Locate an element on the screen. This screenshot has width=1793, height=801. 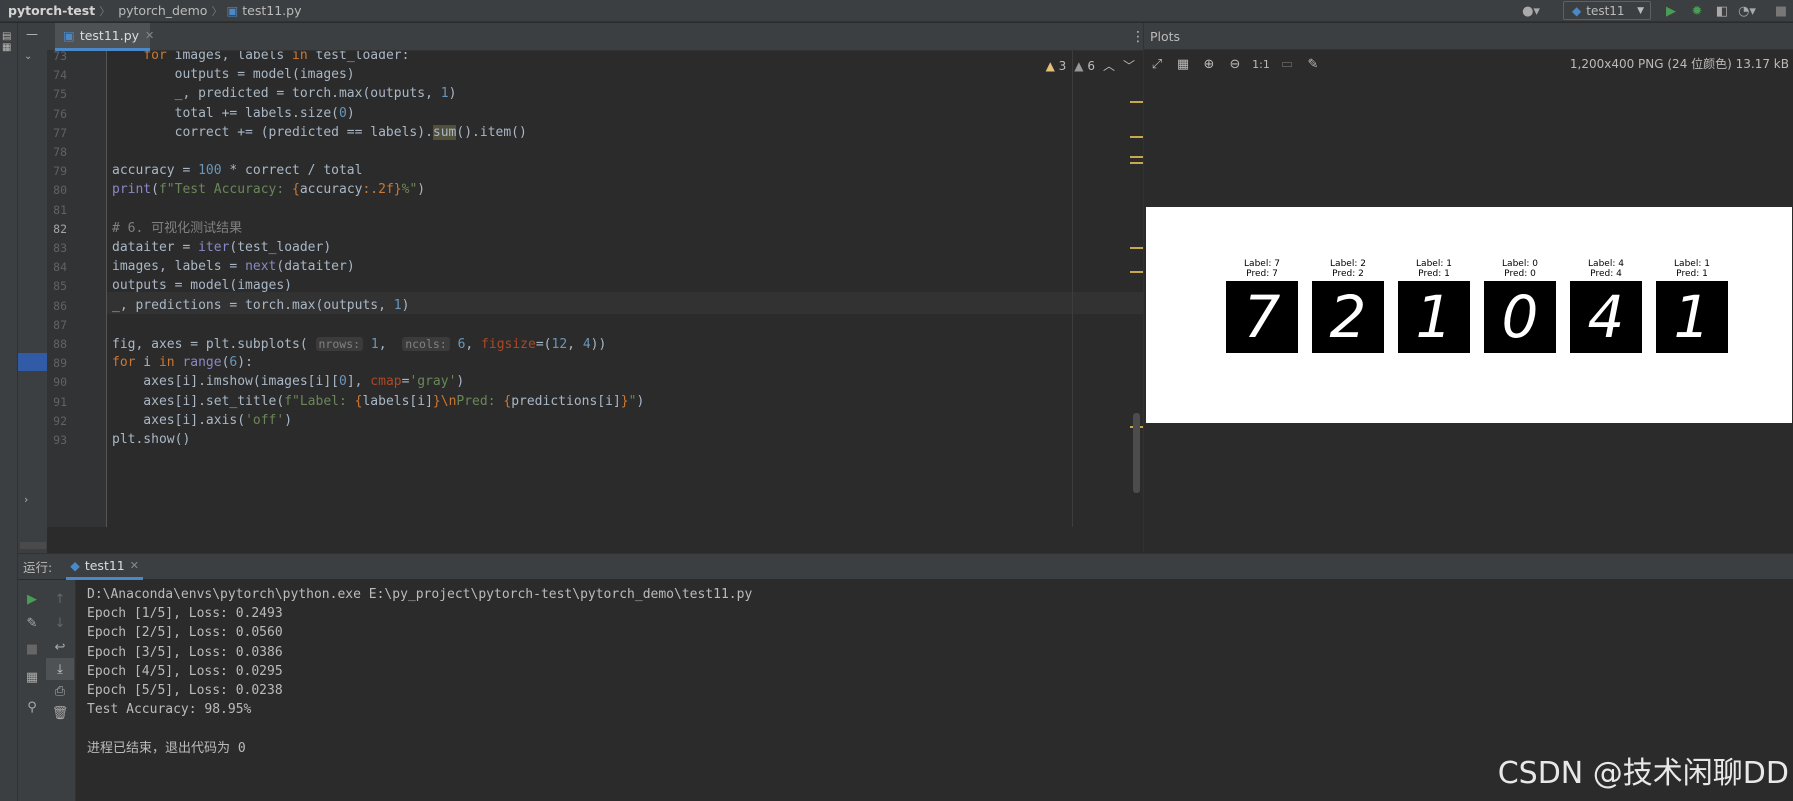
digit-title: Label: 0 Pred: 0 is located at coordinates (1520, 269).